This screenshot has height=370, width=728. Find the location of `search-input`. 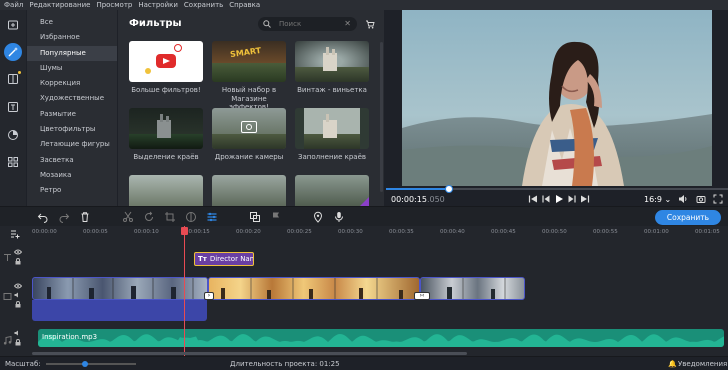

search-input is located at coordinates (309, 24).